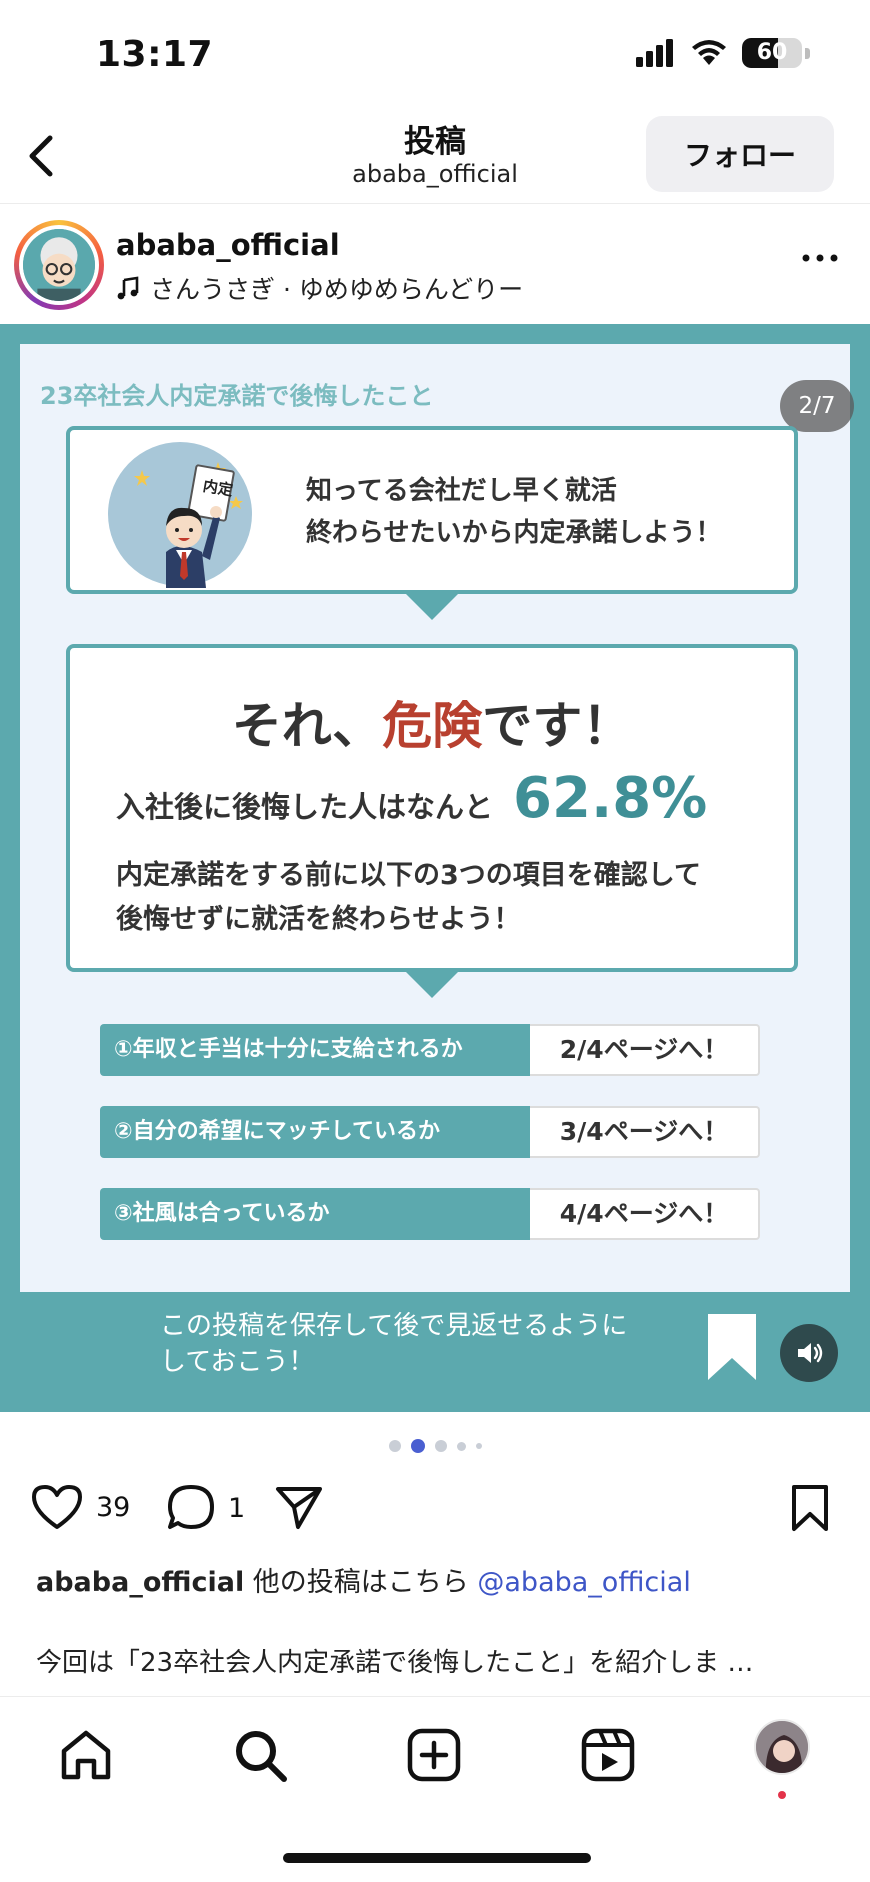  I want to click on follow-button: フォロー, so click(740, 154).